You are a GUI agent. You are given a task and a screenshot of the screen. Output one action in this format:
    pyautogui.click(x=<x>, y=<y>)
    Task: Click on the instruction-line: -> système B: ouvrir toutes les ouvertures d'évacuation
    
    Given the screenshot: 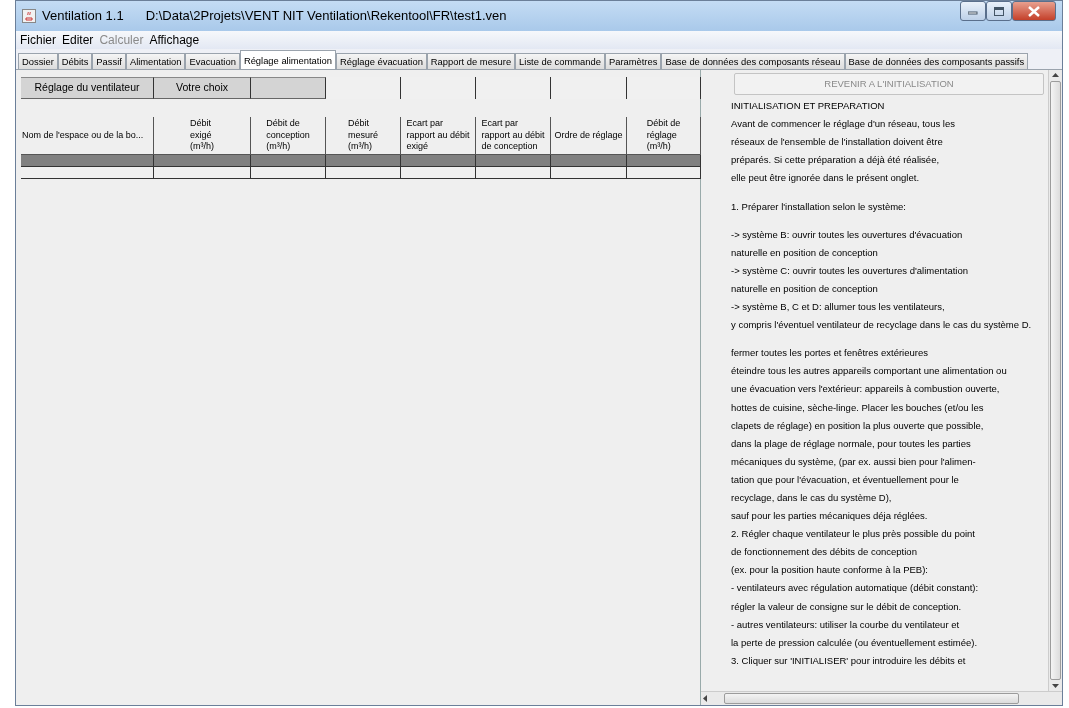 What is the action you would take?
    pyautogui.click(x=847, y=234)
    